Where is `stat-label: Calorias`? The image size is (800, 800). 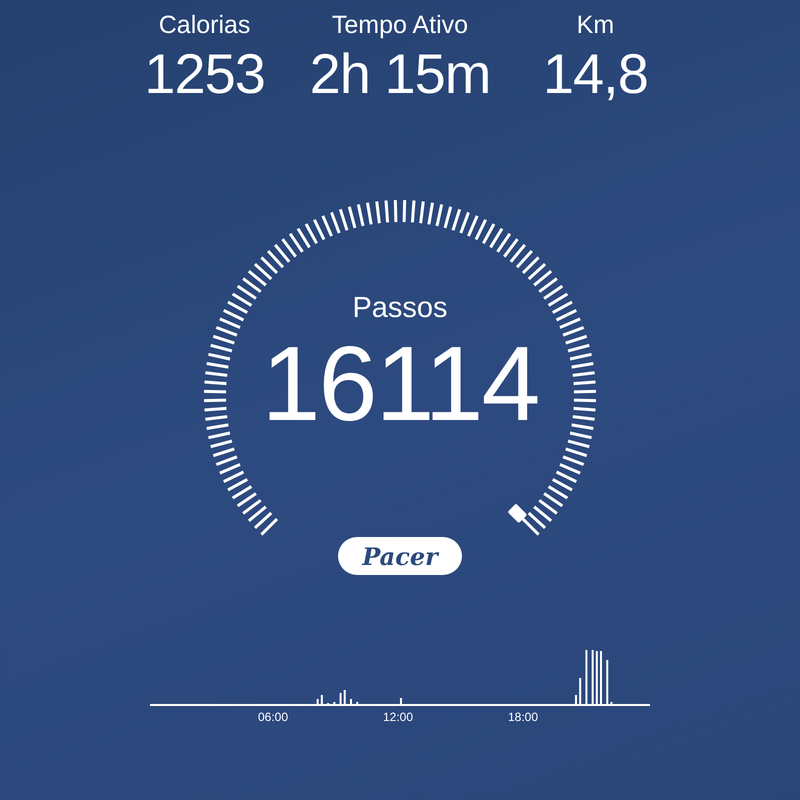 stat-label: Calorias is located at coordinates (204, 25).